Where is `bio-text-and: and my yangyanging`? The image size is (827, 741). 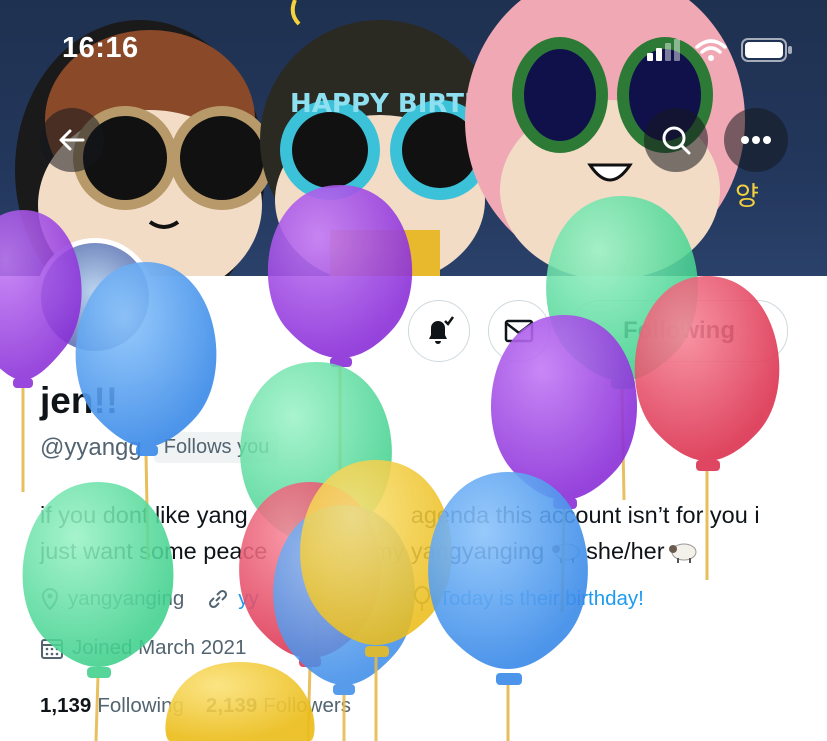 bio-text-and: and my yangyanging is located at coordinates (436, 551).